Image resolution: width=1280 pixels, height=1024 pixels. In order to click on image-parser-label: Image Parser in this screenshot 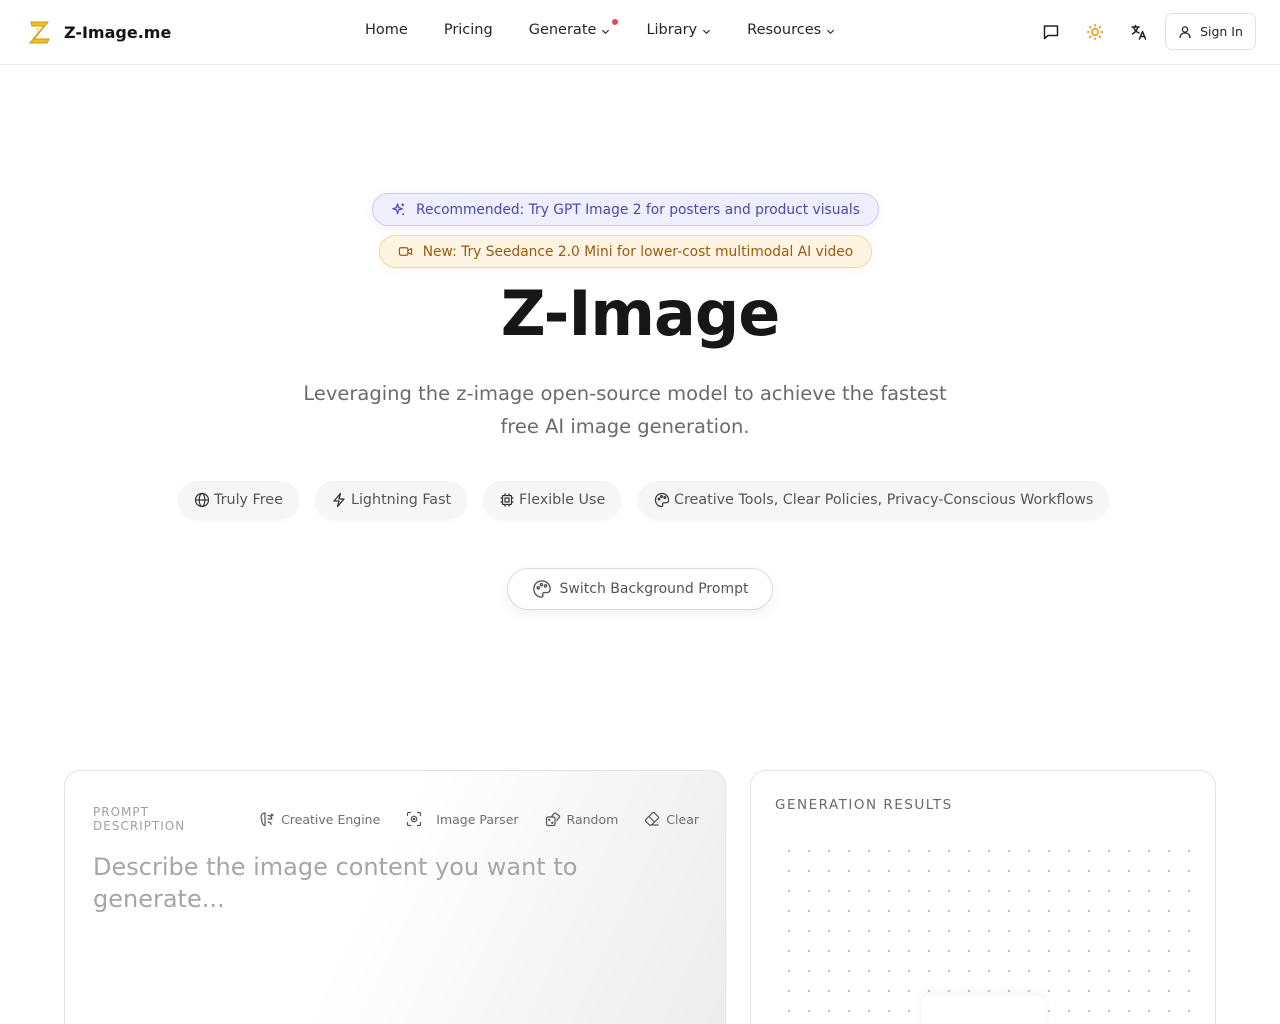, I will do `click(477, 819)`.